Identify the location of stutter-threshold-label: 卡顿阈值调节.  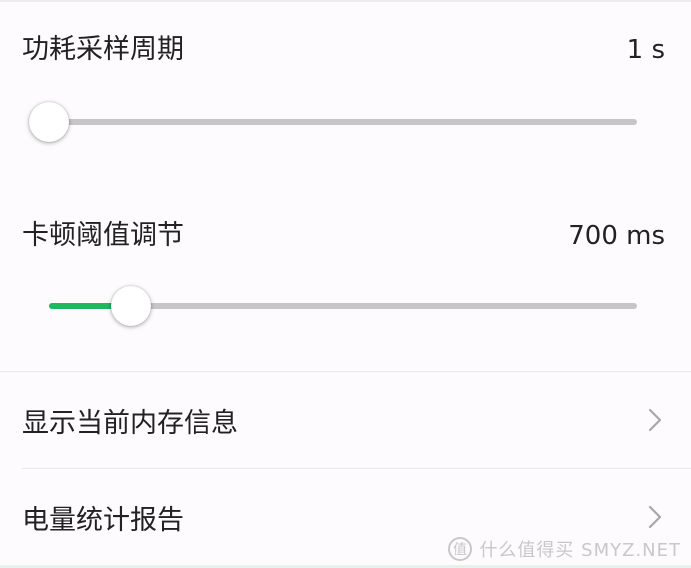
(103, 235).